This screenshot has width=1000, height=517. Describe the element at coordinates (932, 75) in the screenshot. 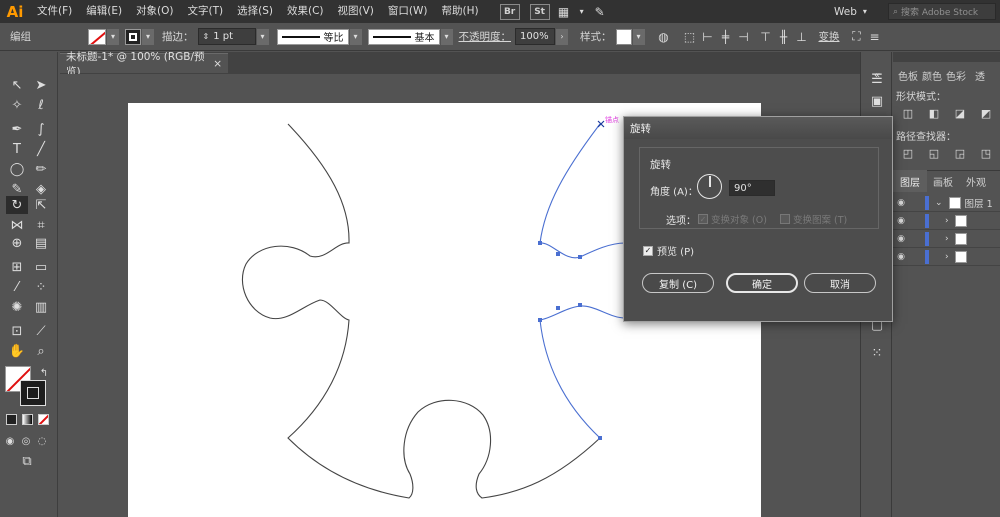

I see `tab-color: 颜色` at that location.